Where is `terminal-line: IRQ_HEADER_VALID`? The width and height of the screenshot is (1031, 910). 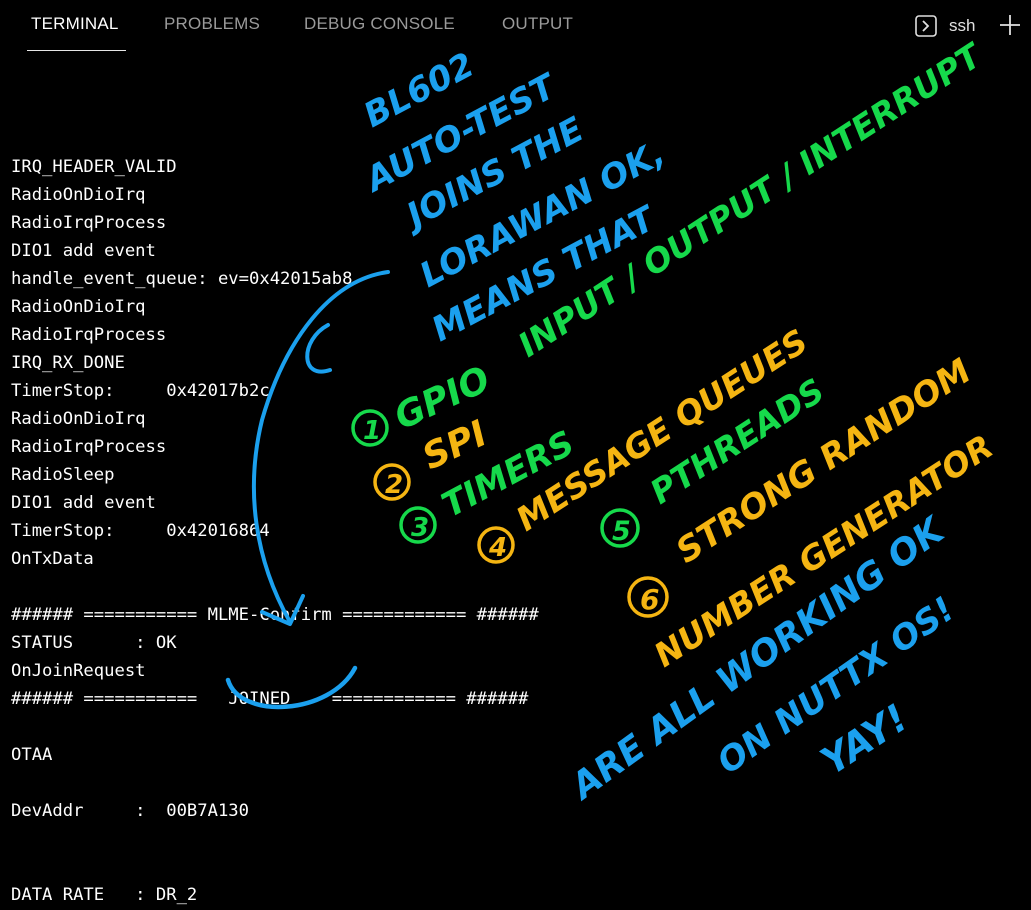
terminal-line: IRQ_HEADER_VALID is located at coordinates (94, 167).